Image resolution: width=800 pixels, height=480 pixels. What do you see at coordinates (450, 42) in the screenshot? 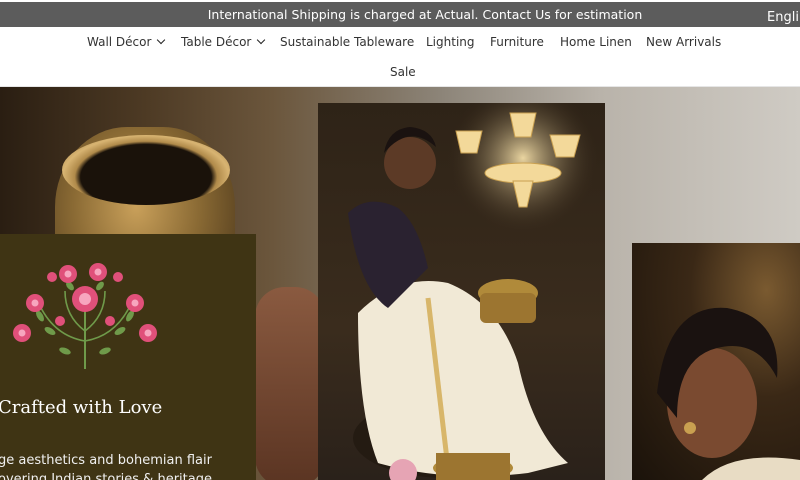
I see `nav-item-lighting: Lighting` at bounding box center [450, 42].